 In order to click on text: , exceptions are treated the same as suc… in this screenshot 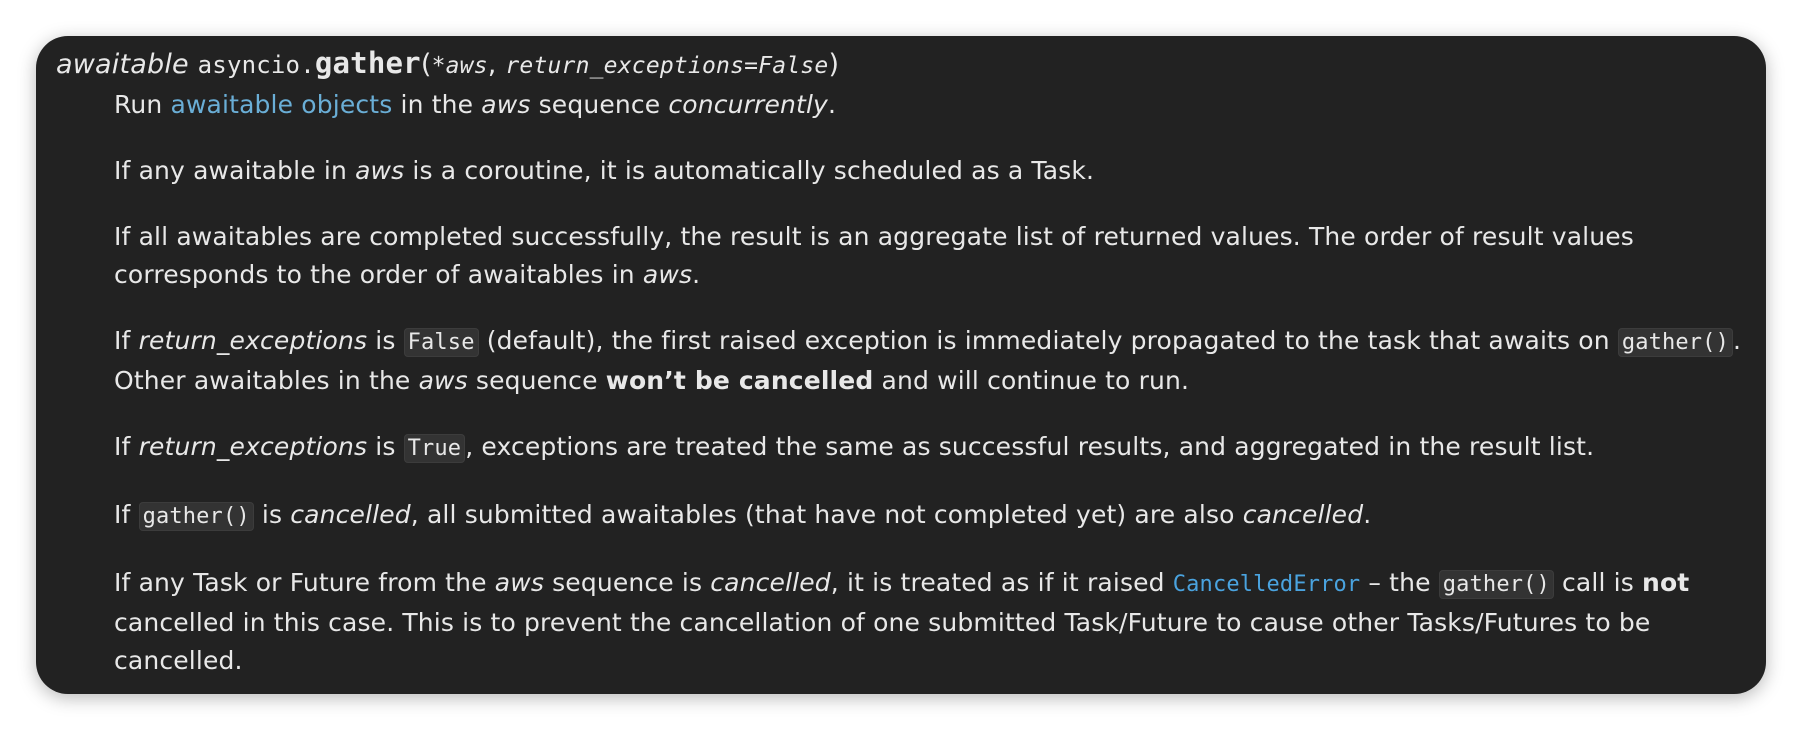, I will do `click(1030, 446)`.